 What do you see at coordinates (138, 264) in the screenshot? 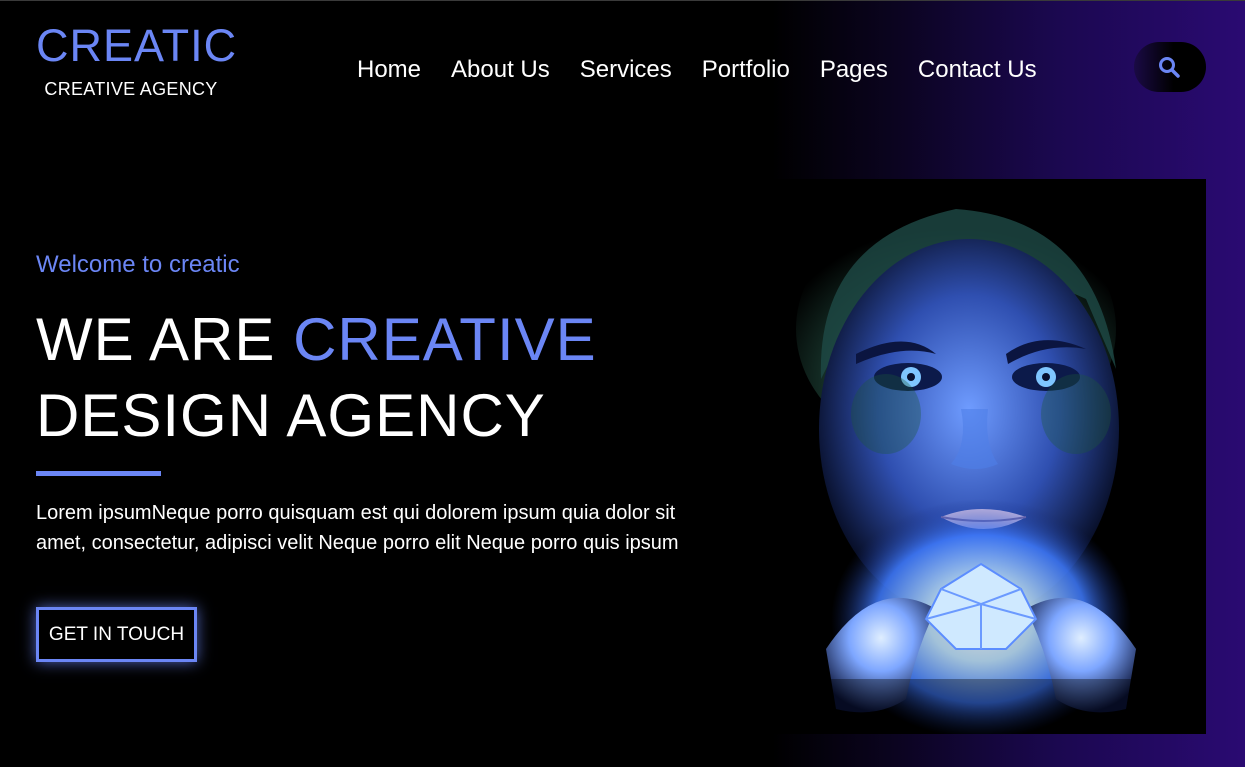
I see `welcome-text: Welcome to creatic` at bounding box center [138, 264].